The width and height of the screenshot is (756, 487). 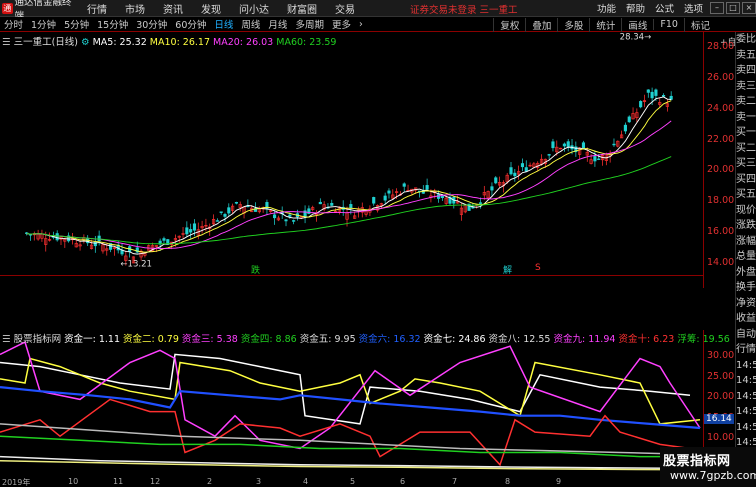 What do you see at coordinates (277, 24) in the screenshot?
I see `period-monthly: 月线` at bounding box center [277, 24].